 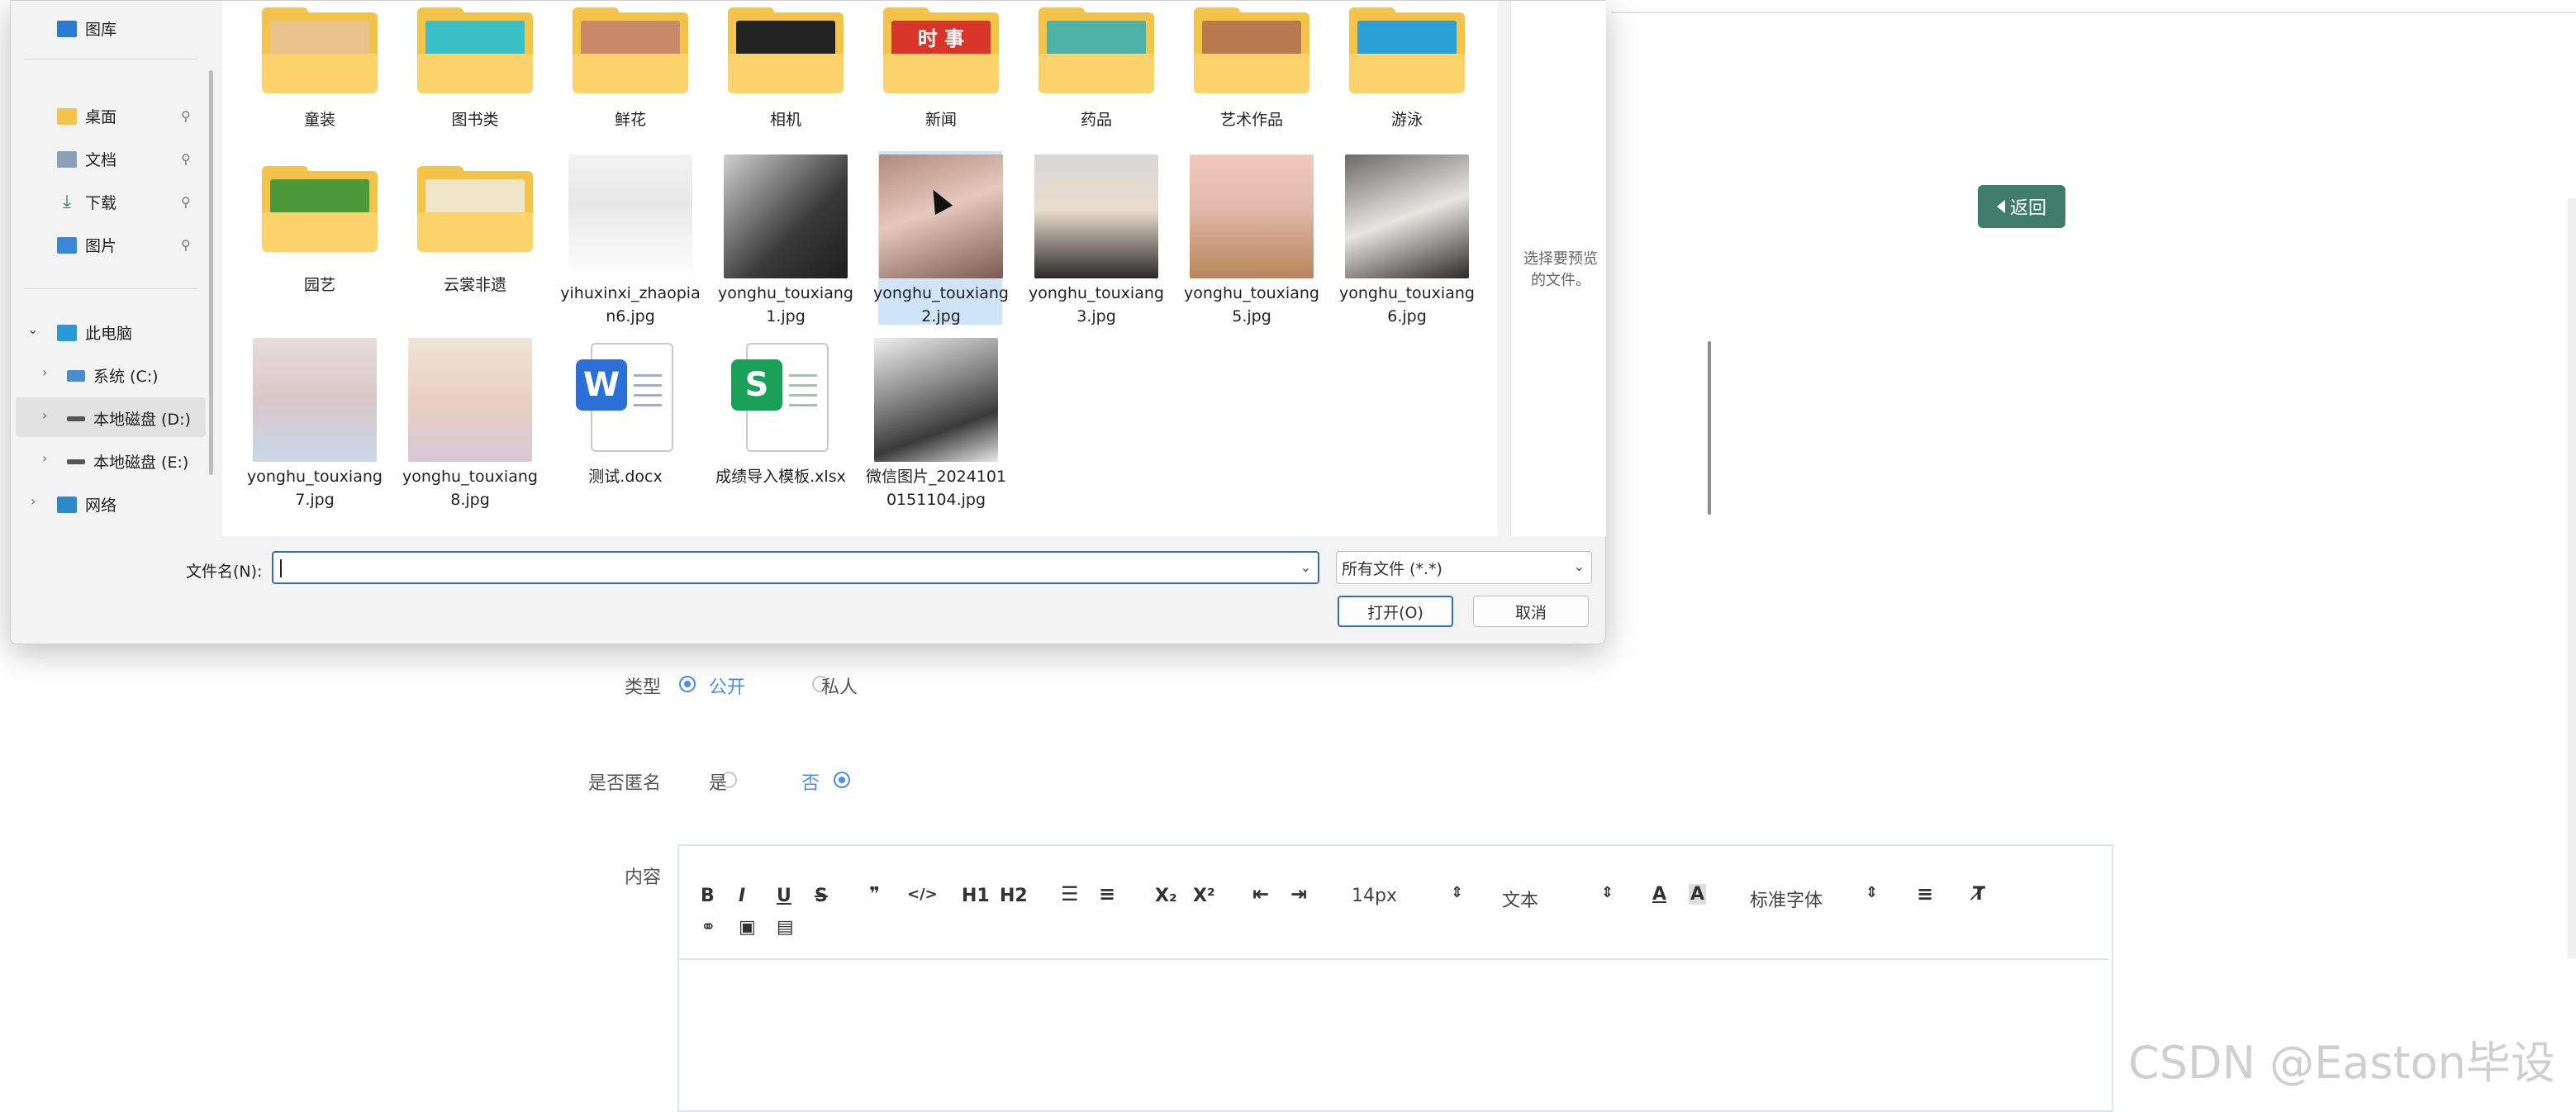 I want to click on file-item-selected: yonghu_touxiang2.jpg, so click(x=941, y=241).